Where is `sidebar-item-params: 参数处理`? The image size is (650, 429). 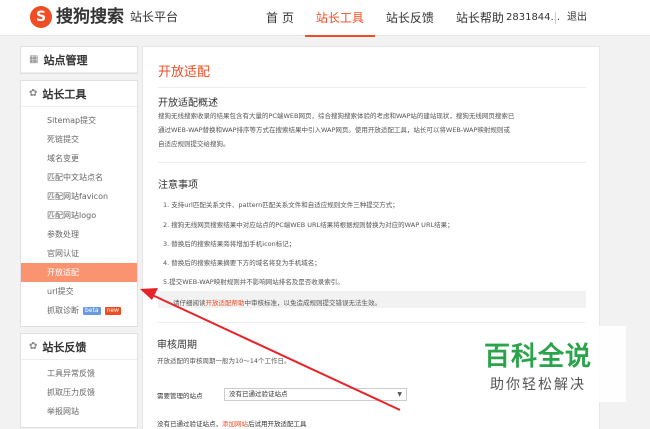 sidebar-item-params: 参数处理 is located at coordinates (79, 234).